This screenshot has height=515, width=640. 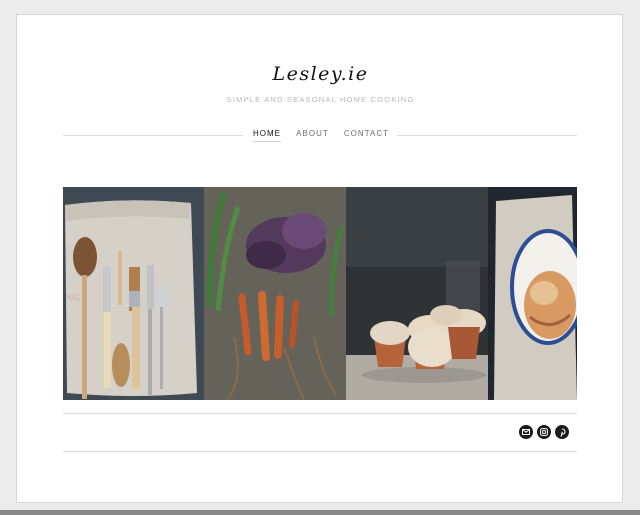 What do you see at coordinates (320, 99) in the screenshot?
I see `site-tagline: SIMPLE AND SEASONAL HOME COOKING` at bounding box center [320, 99].